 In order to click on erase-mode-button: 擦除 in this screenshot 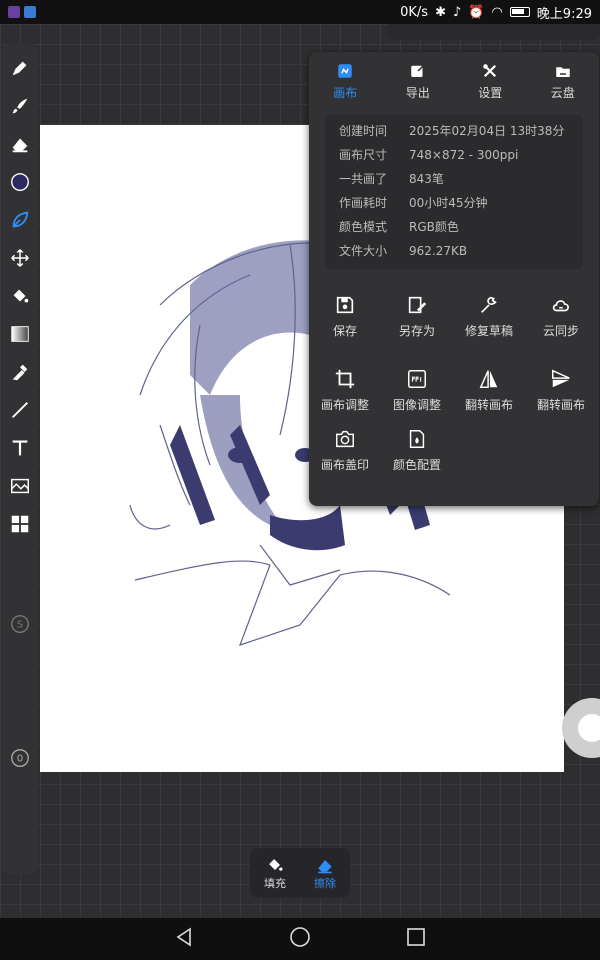, I will do `click(325, 873)`.